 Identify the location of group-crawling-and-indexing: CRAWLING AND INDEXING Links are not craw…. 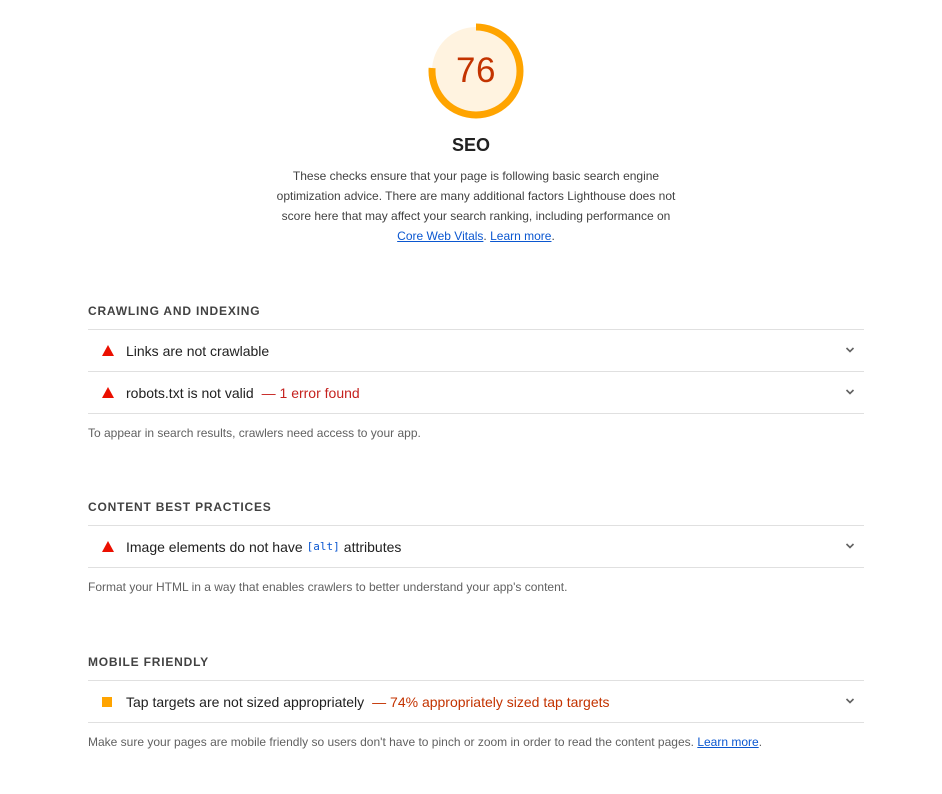
(476, 371).